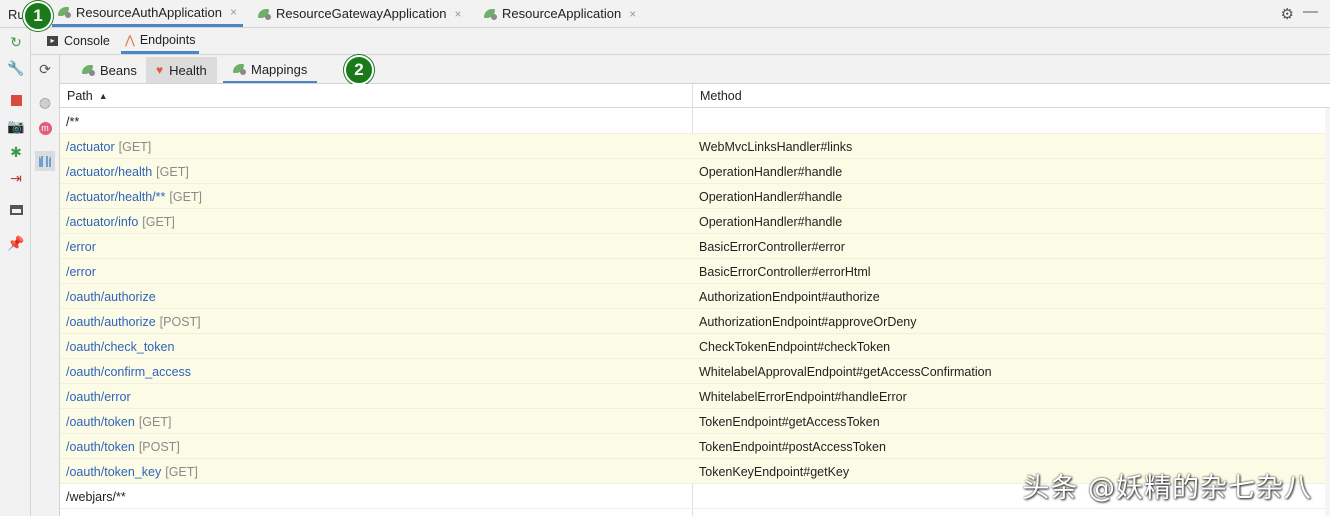 The height and width of the screenshot is (516, 1330). I want to click on path-cell: /oauth/token [POST], so click(123, 446).